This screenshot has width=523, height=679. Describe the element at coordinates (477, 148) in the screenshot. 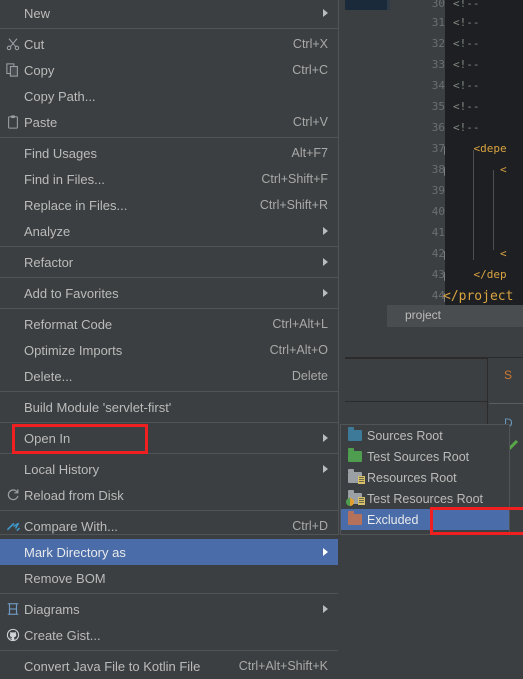

I see `code-line: <depe` at that location.